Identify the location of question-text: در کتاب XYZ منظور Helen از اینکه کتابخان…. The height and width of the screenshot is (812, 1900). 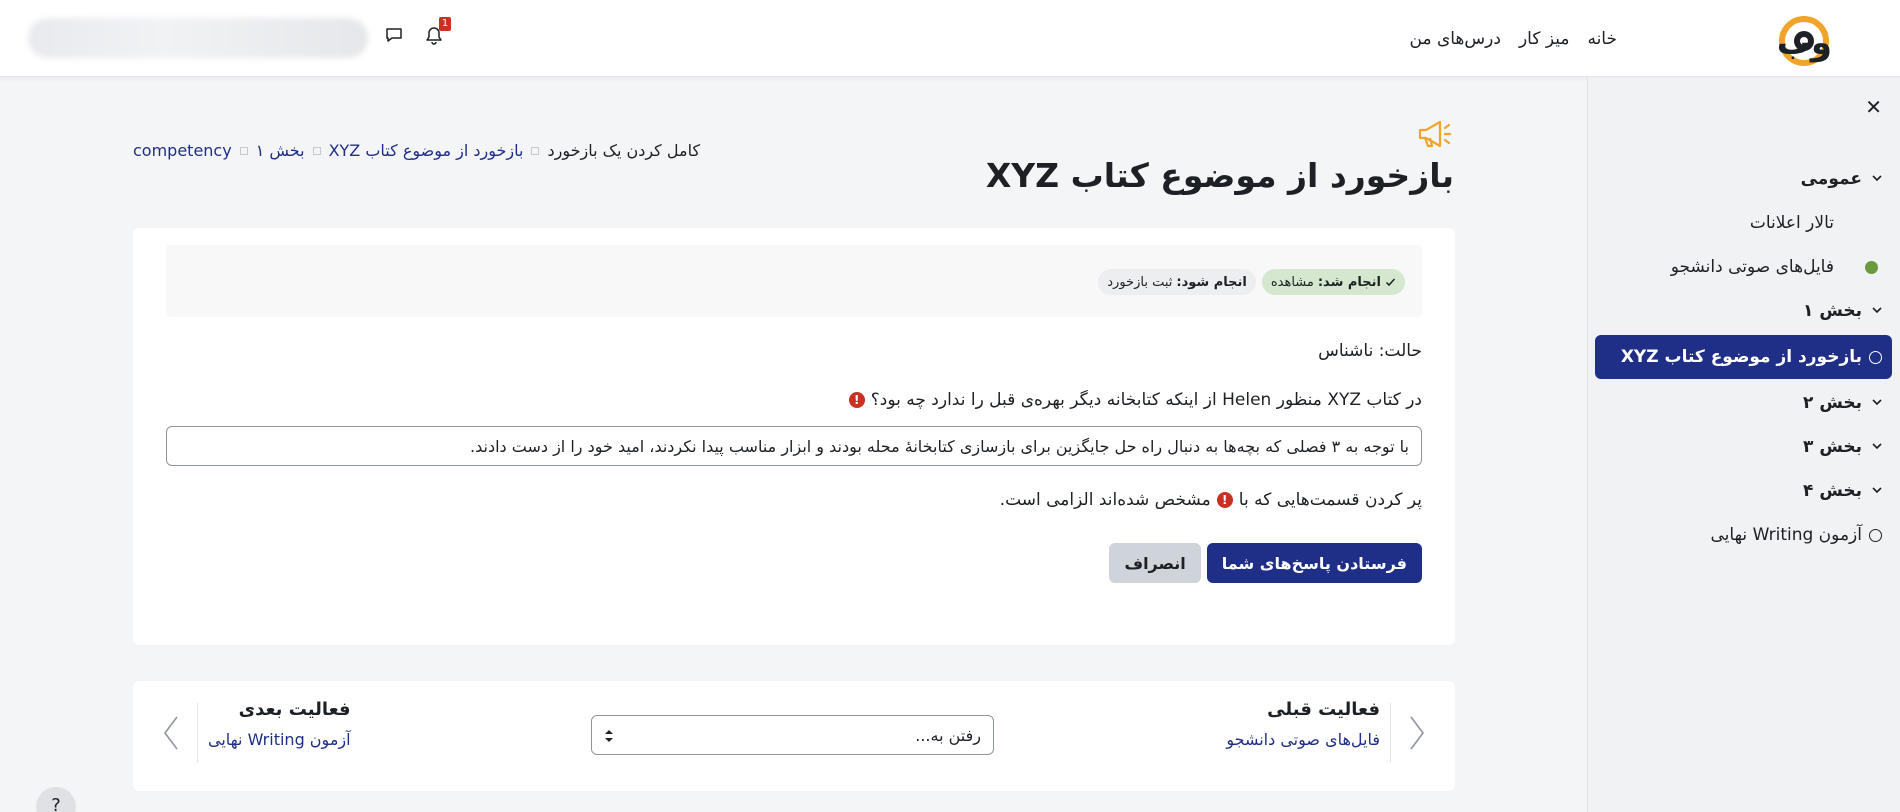
(1146, 400).